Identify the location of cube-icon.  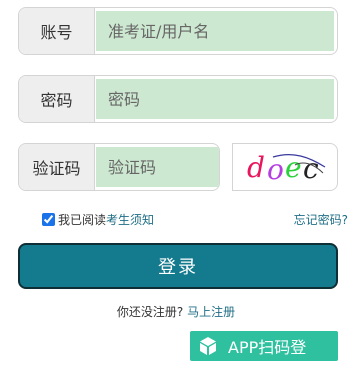
(208, 346).